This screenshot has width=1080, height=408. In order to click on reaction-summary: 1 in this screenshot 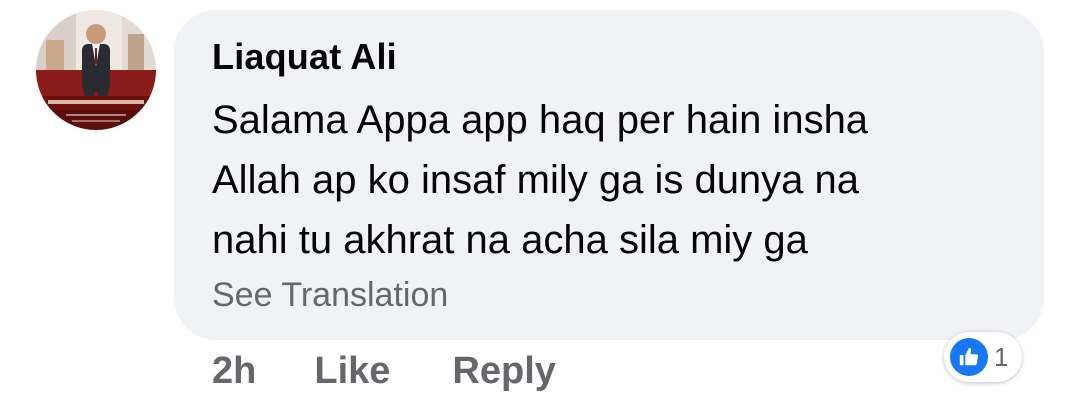, I will do `click(983, 357)`.